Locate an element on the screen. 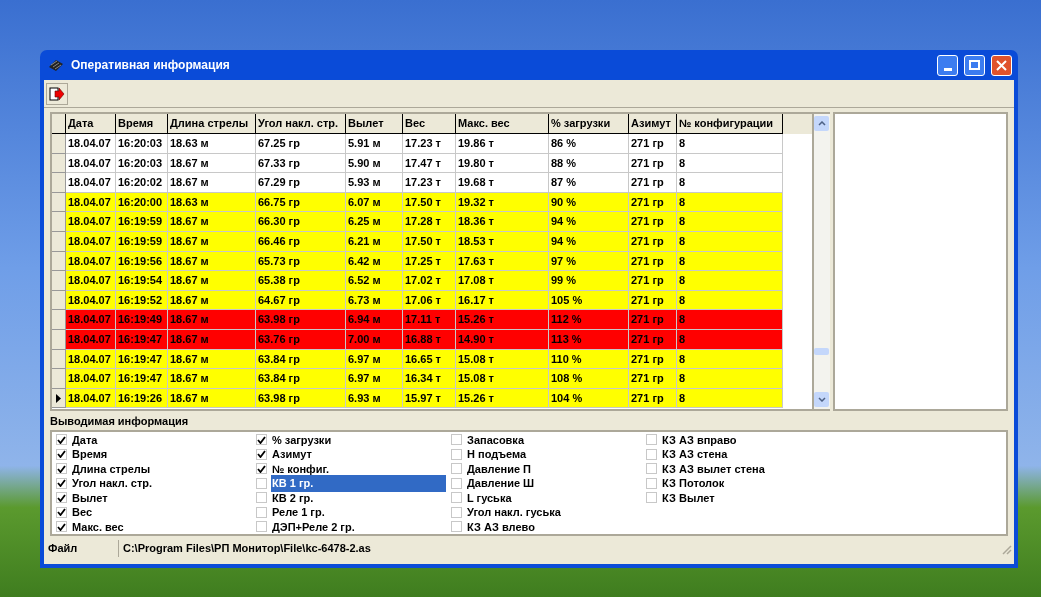  checkbox-label: Угол накл. стр. is located at coordinates (112, 483).